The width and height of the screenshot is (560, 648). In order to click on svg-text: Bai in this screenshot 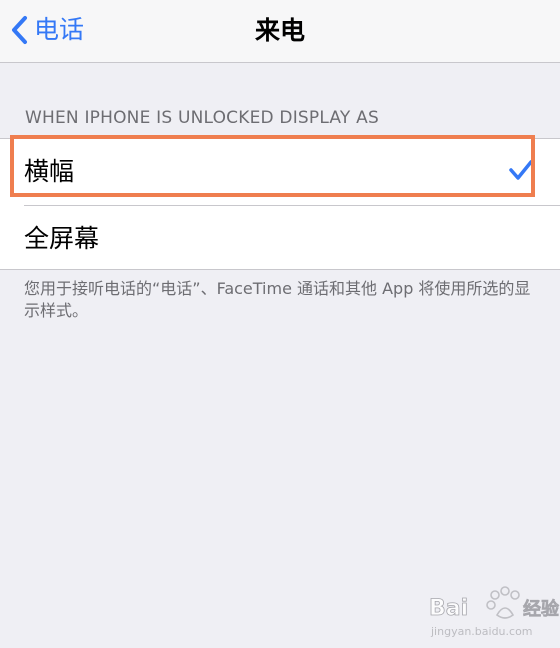, I will do `click(448, 608)`.